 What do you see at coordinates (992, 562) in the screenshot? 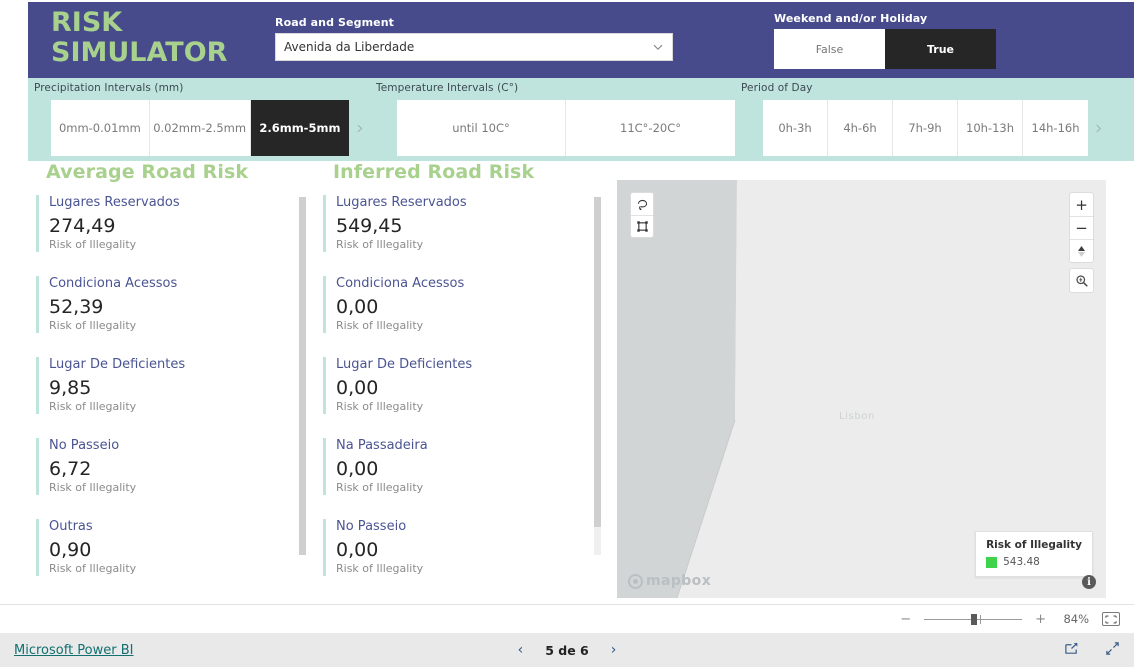
I see `map-legend-swatch` at bounding box center [992, 562].